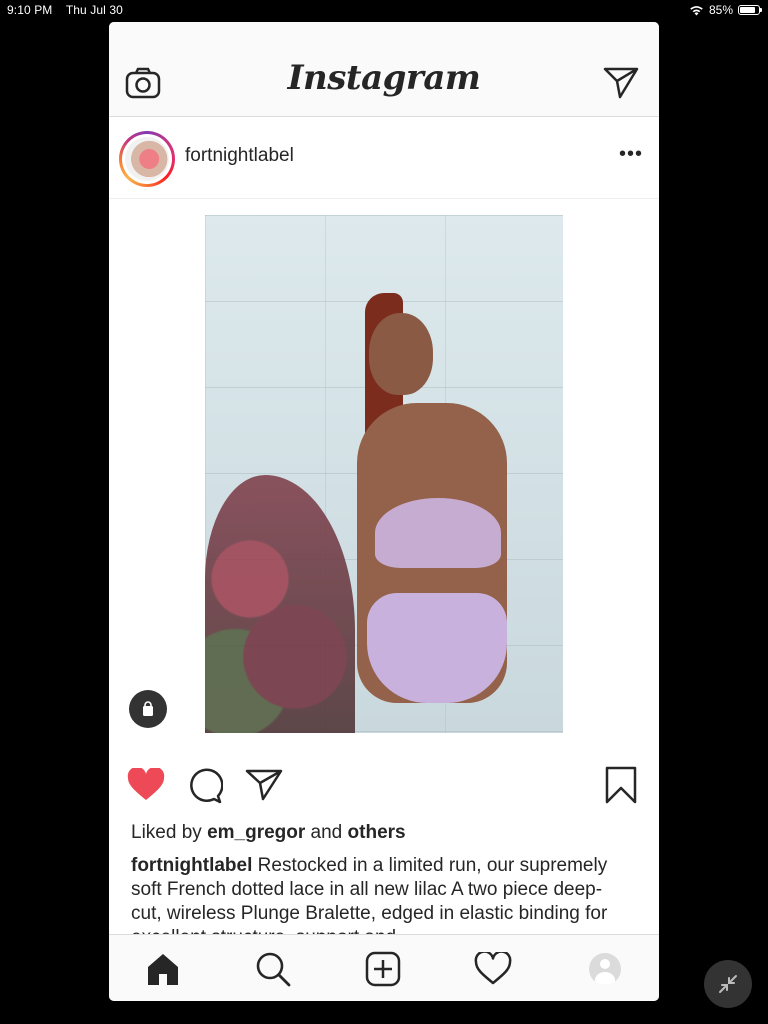 This screenshot has height=1024, width=768. I want to click on avatar-image, so click(147, 159).